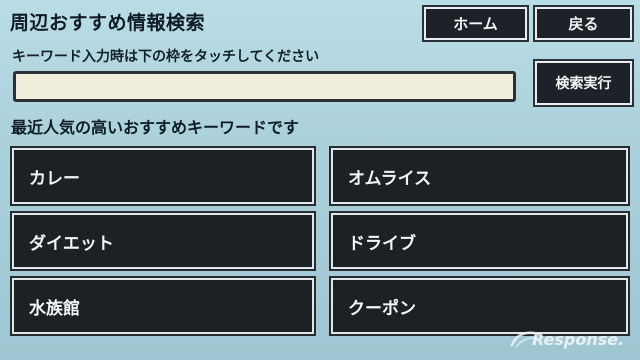 This screenshot has width=640, height=360. I want to click on popular-keywords-heading: 最近人気の高いおすすめキーワードです, so click(155, 127).